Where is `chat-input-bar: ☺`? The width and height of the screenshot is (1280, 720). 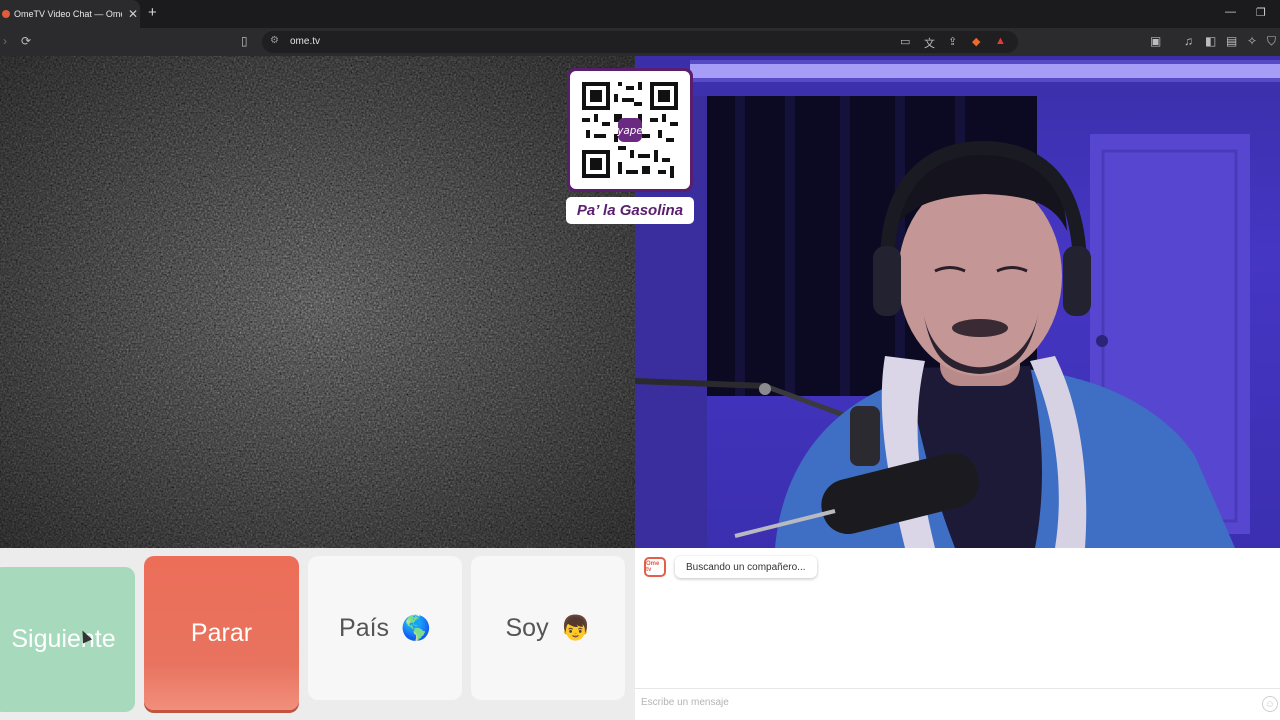 chat-input-bar: ☺ is located at coordinates (957, 704).